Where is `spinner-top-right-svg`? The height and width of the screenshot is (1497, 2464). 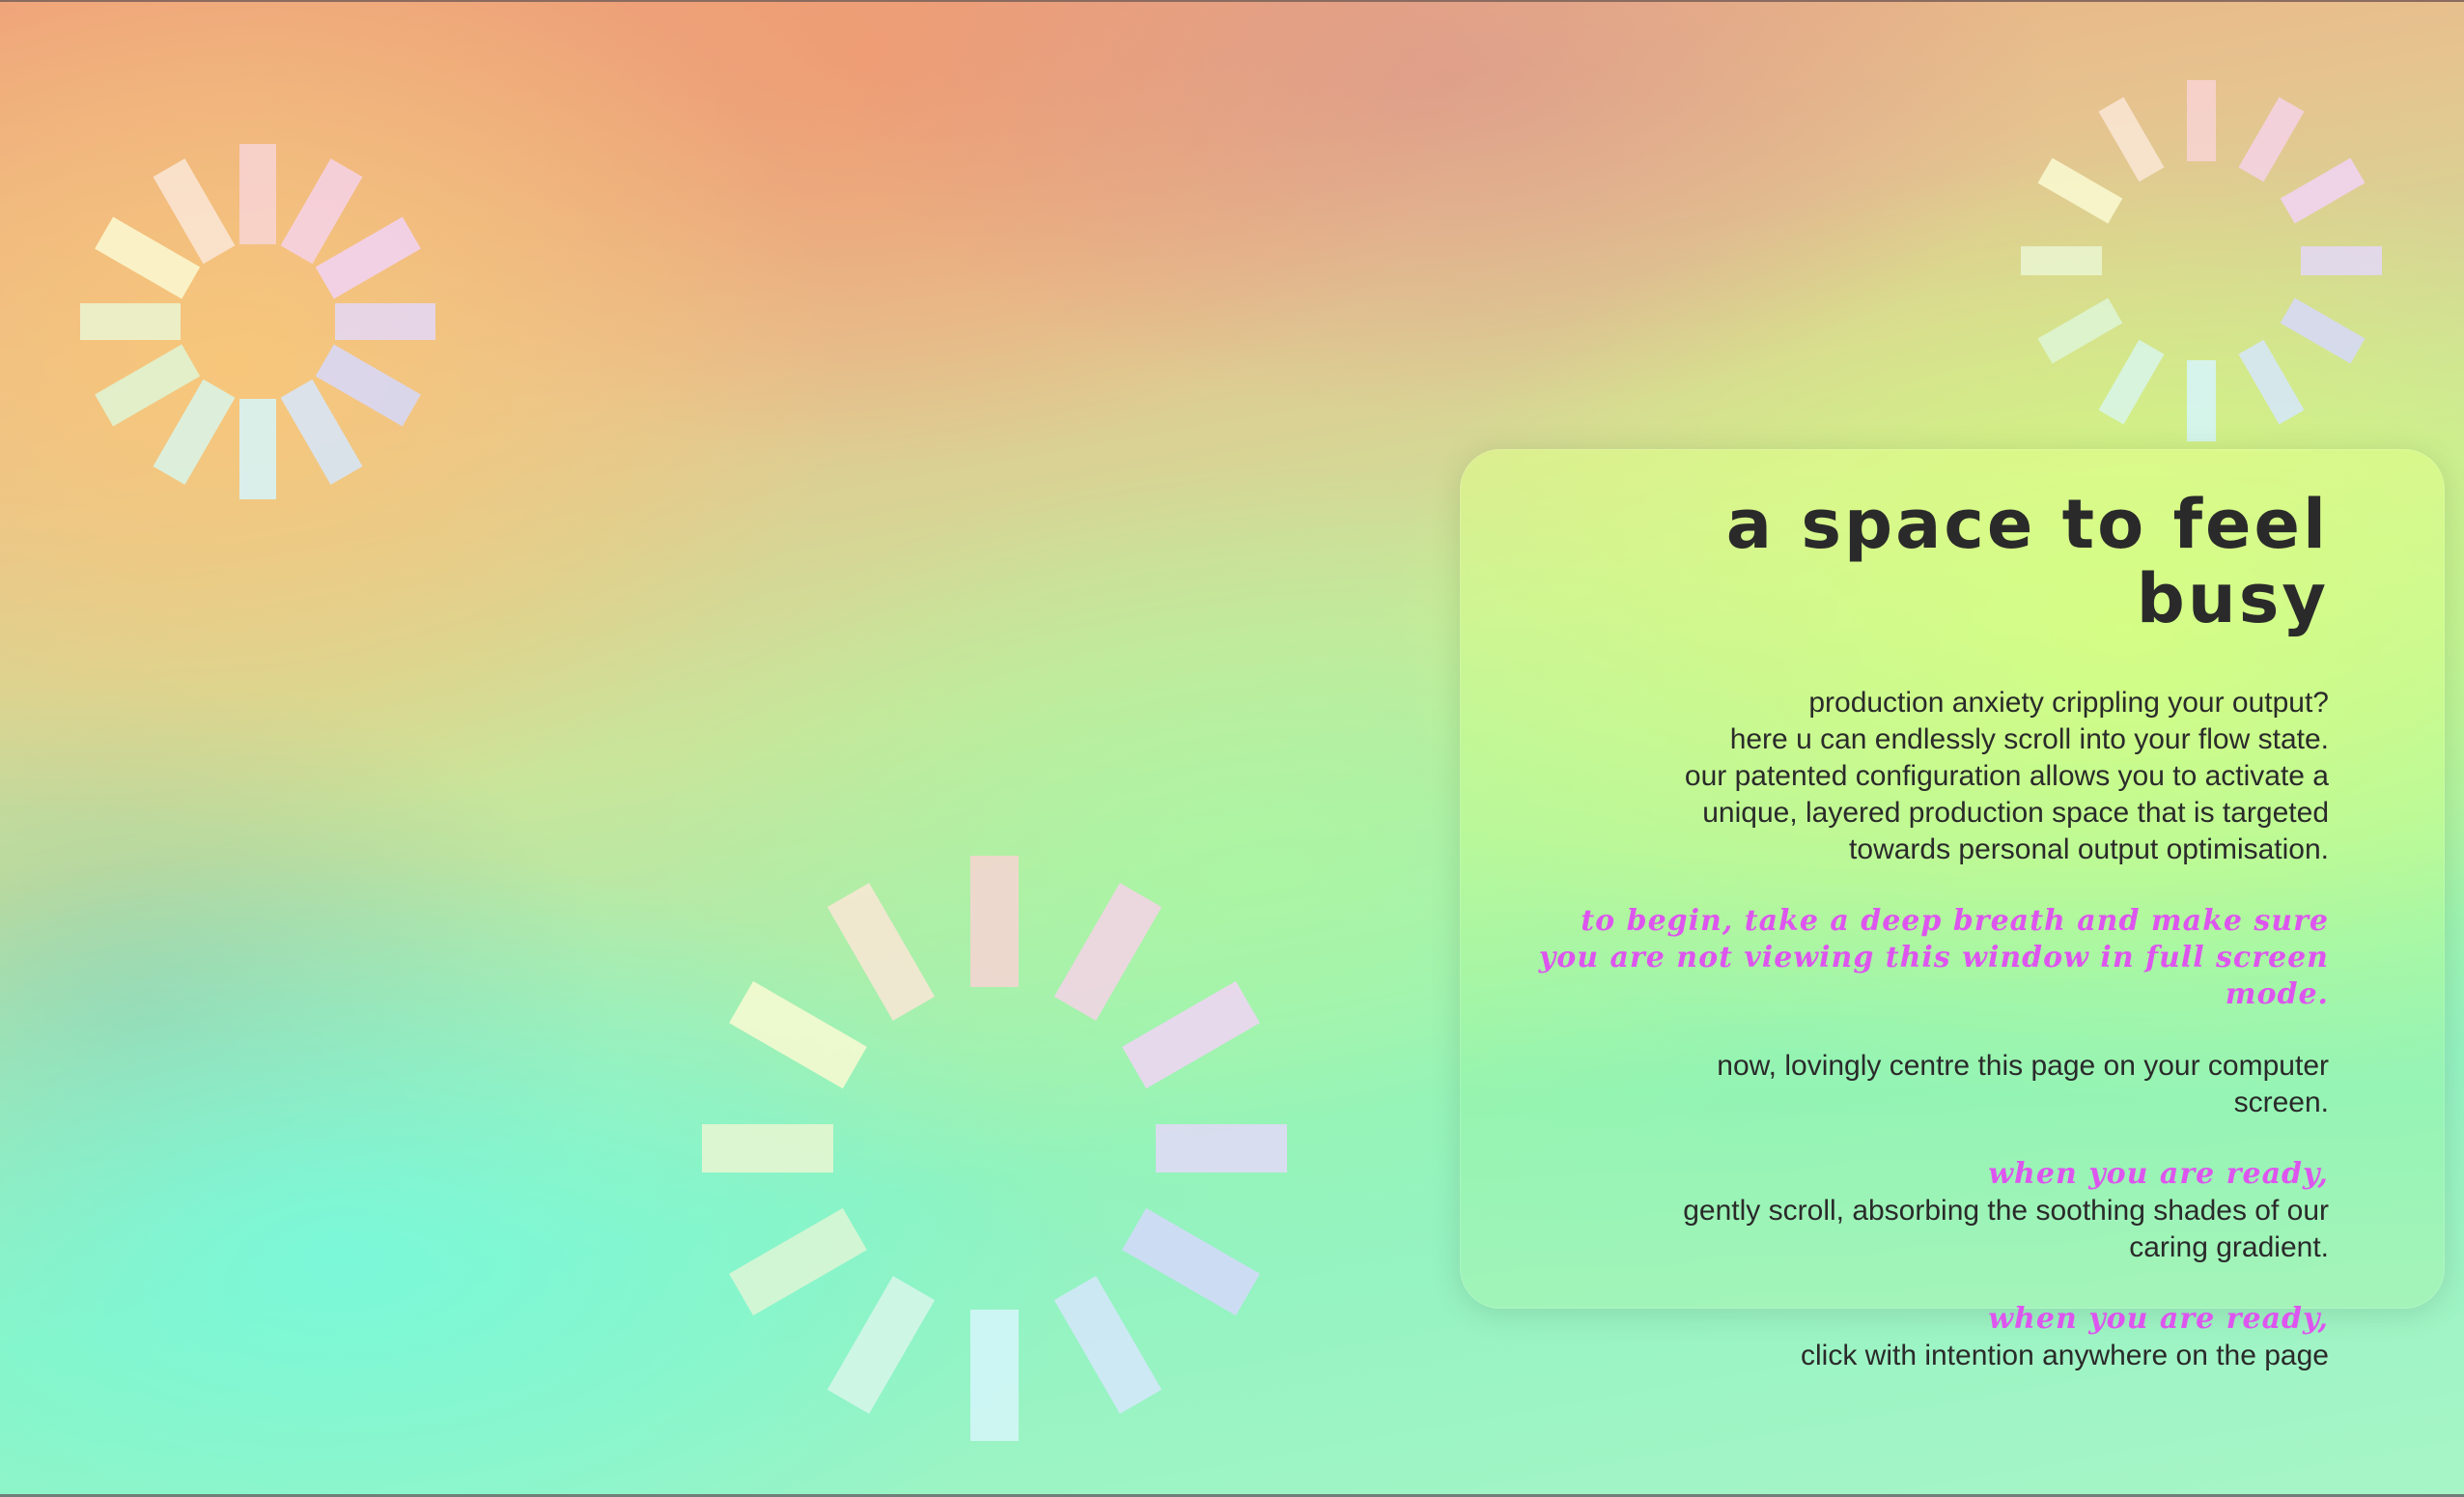 spinner-top-right-svg is located at coordinates (2201, 260).